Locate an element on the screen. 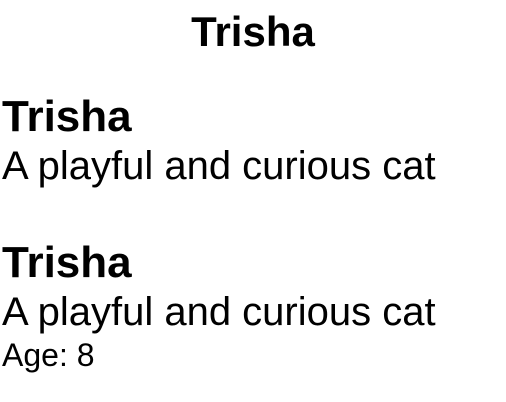  navigation-title: Trisha is located at coordinates (253, 31).